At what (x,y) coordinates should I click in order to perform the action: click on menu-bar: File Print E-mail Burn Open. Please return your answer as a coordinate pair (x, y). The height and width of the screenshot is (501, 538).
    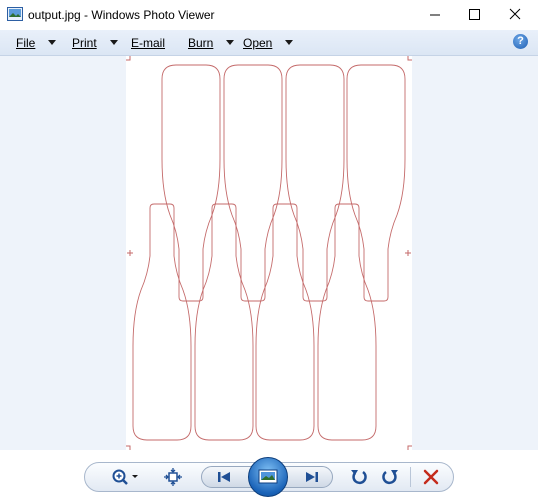
    Looking at the image, I should click on (269, 43).